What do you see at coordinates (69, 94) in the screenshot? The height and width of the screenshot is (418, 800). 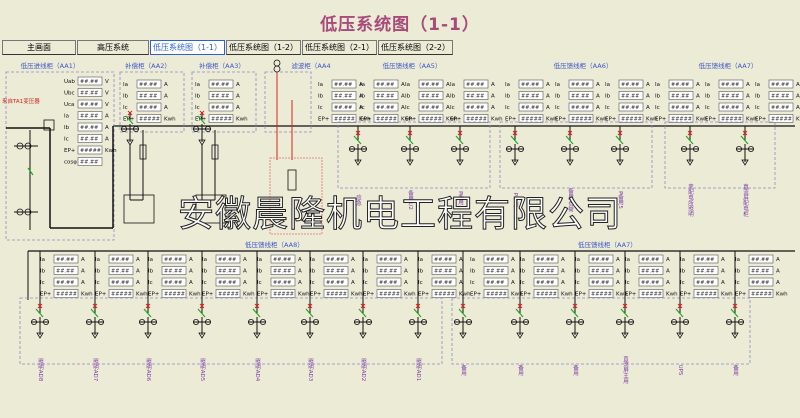 I see `meter-aa1-label: Ubc` at bounding box center [69, 94].